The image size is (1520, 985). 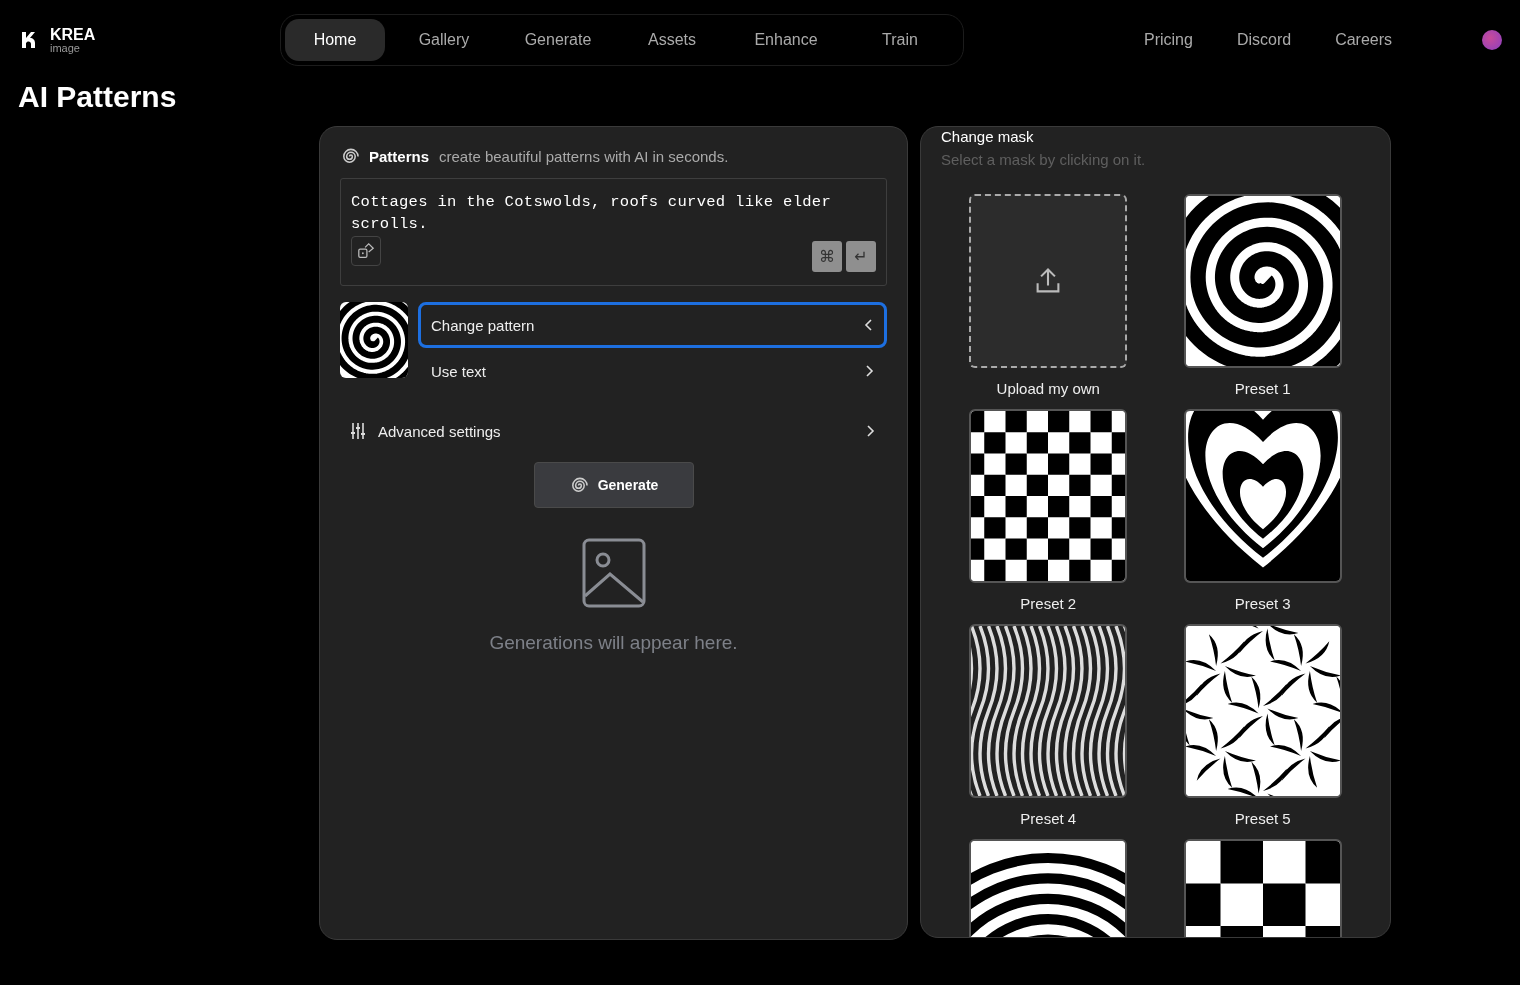 What do you see at coordinates (1264, 40) in the screenshot?
I see `nav-link: Discord` at bounding box center [1264, 40].